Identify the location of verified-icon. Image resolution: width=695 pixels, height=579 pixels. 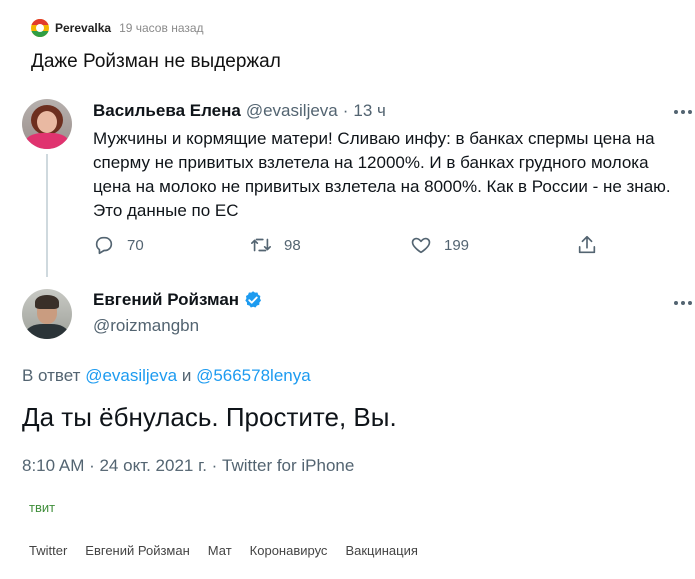
(253, 299).